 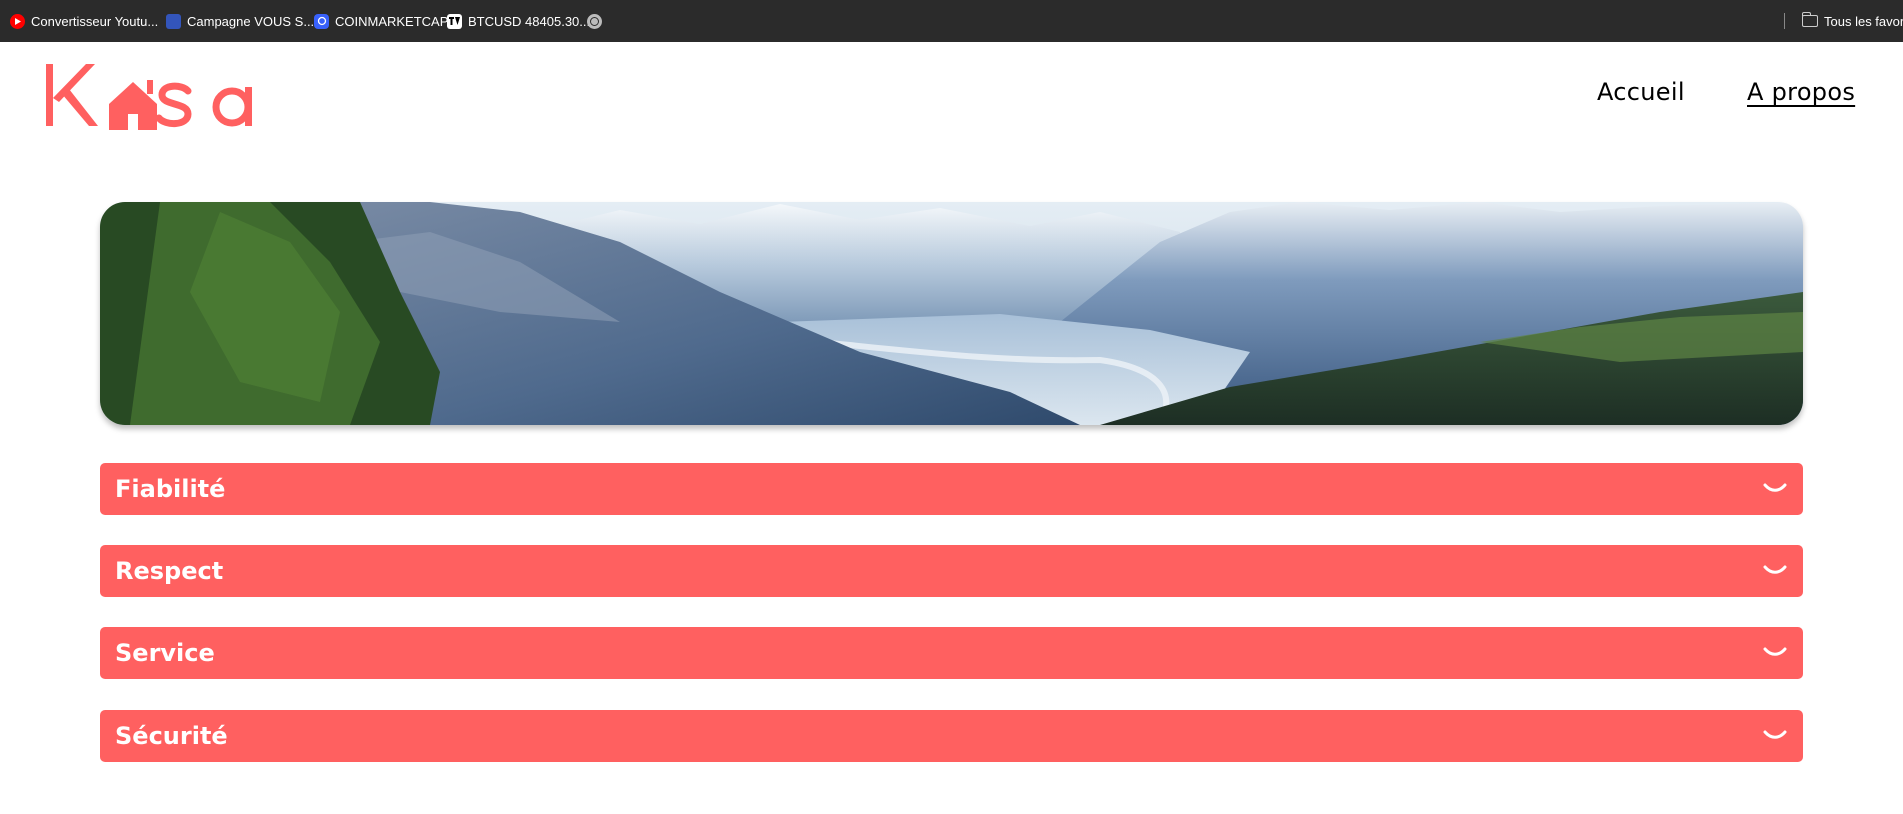 I want to click on globe-icon, so click(x=594, y=21).